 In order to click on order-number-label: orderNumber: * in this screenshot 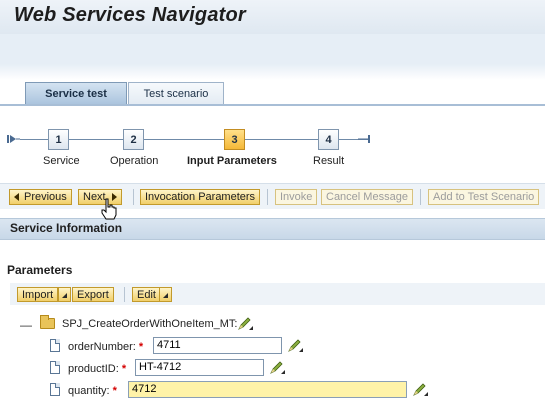, I will do `click(105, 347)`.